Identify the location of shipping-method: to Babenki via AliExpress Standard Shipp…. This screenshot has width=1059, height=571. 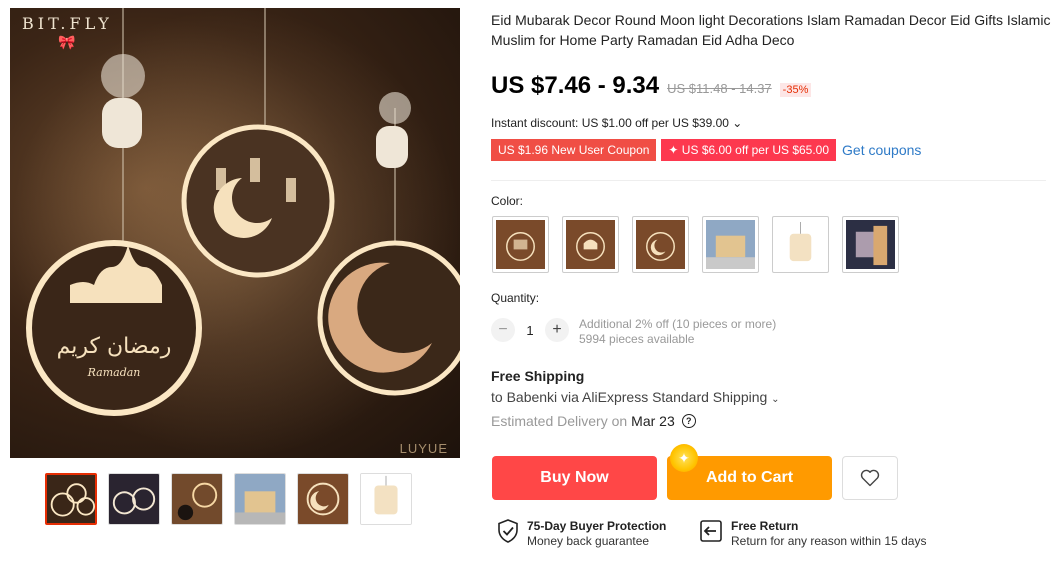
(635, 397).